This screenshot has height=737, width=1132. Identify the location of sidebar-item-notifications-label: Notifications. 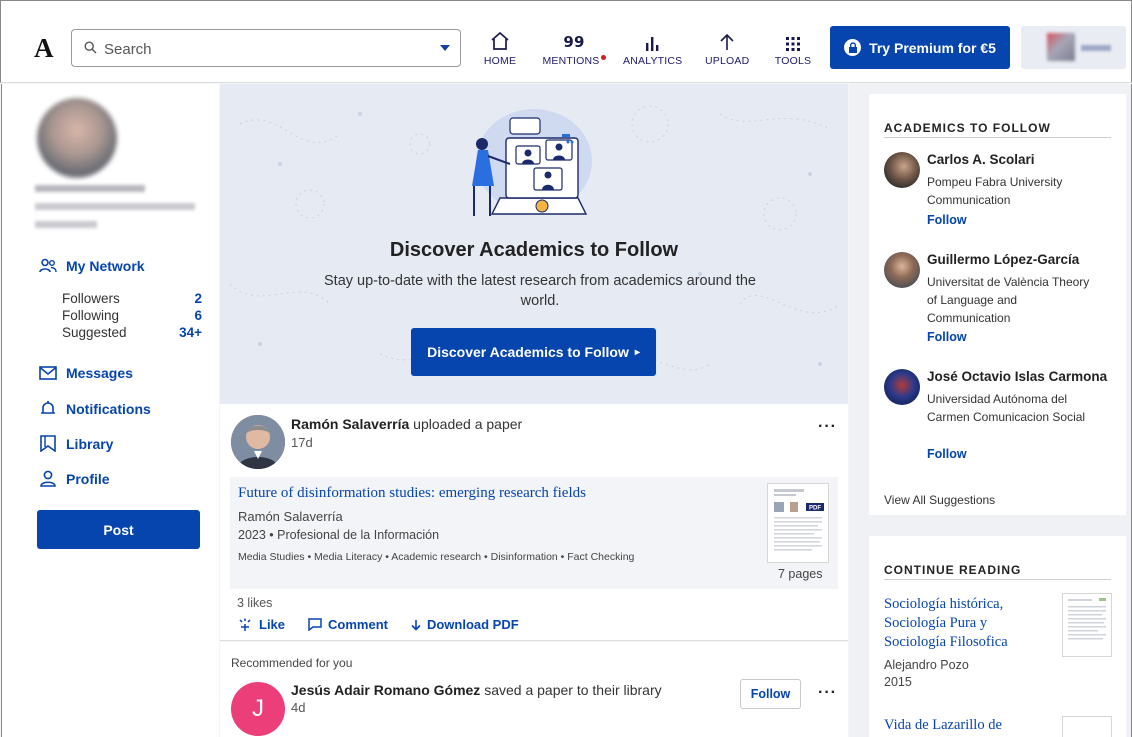
(108, 408).